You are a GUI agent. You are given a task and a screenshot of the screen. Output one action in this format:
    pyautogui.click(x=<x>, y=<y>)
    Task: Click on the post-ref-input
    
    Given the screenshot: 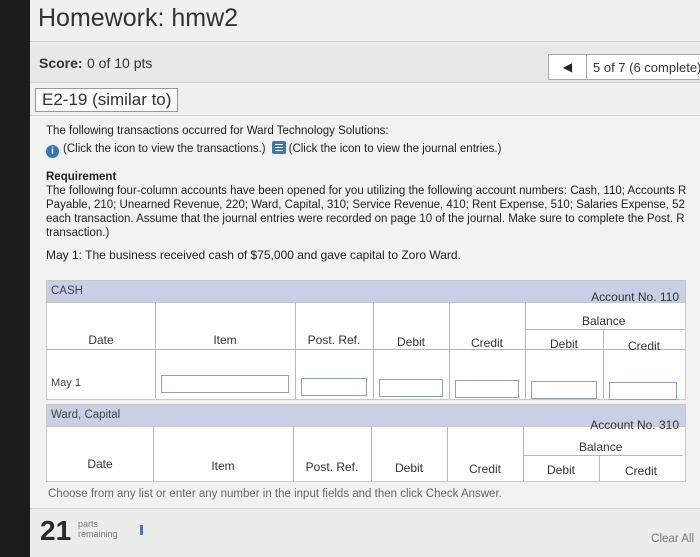 What is the action you would take?
    pyautogui.click(x=334, y=387)
    